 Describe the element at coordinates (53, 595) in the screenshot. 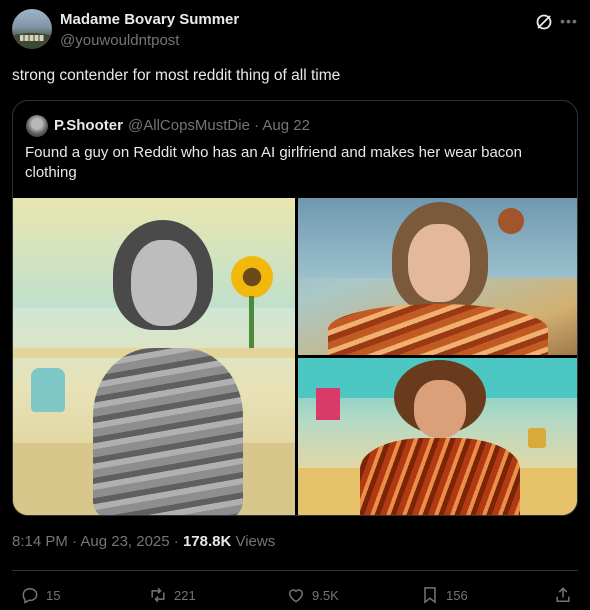

I see `reply-count: 15` at that location.